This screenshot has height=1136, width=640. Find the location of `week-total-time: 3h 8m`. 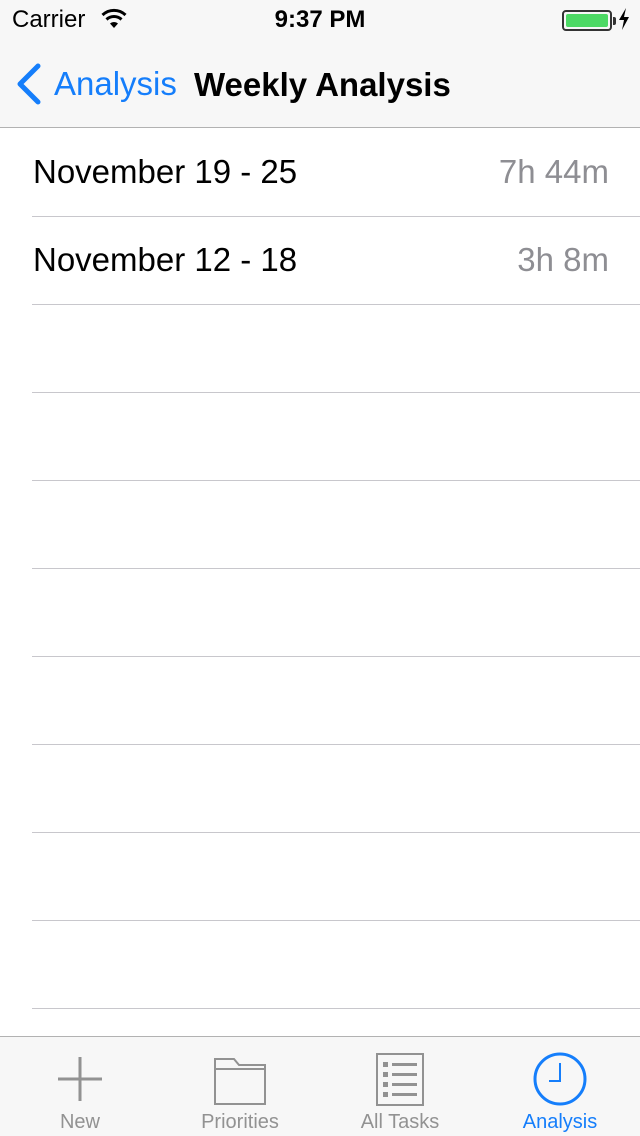

week-total-time: 3h 8m is located at coordinates (563, 259).